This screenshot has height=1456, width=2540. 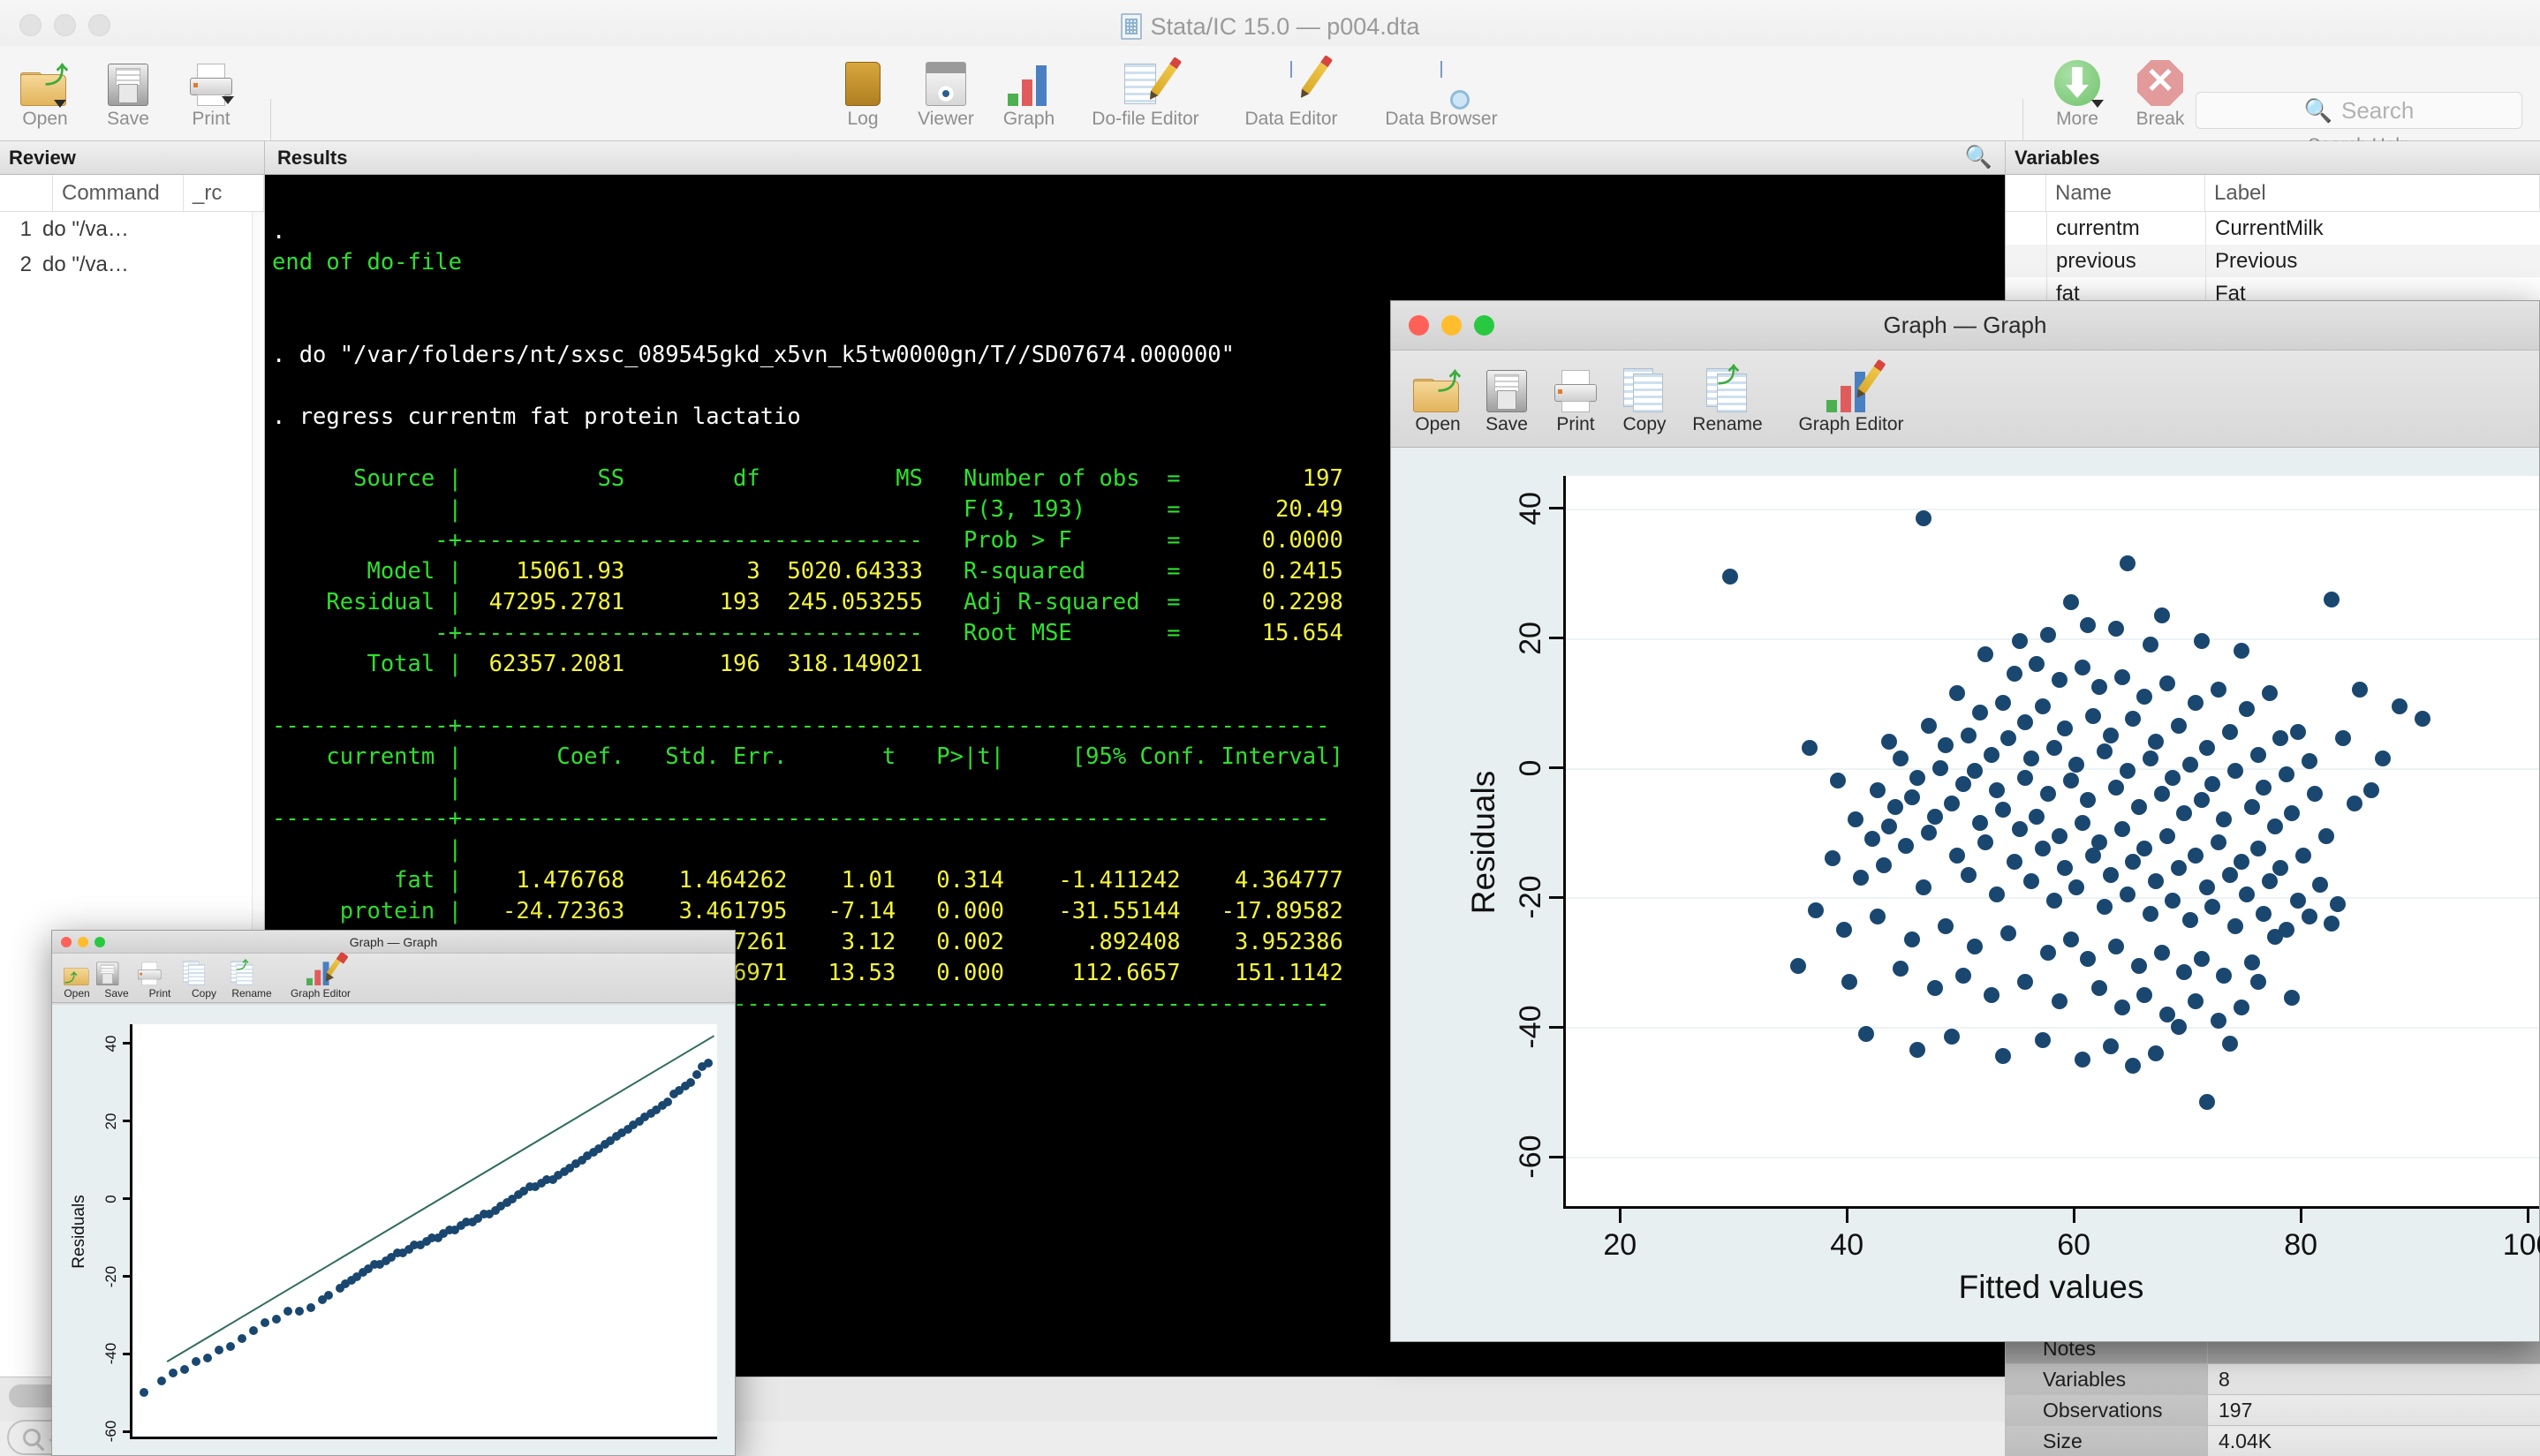 I want to click on property-row: Variables 8, so click(x=2273, y=1378).